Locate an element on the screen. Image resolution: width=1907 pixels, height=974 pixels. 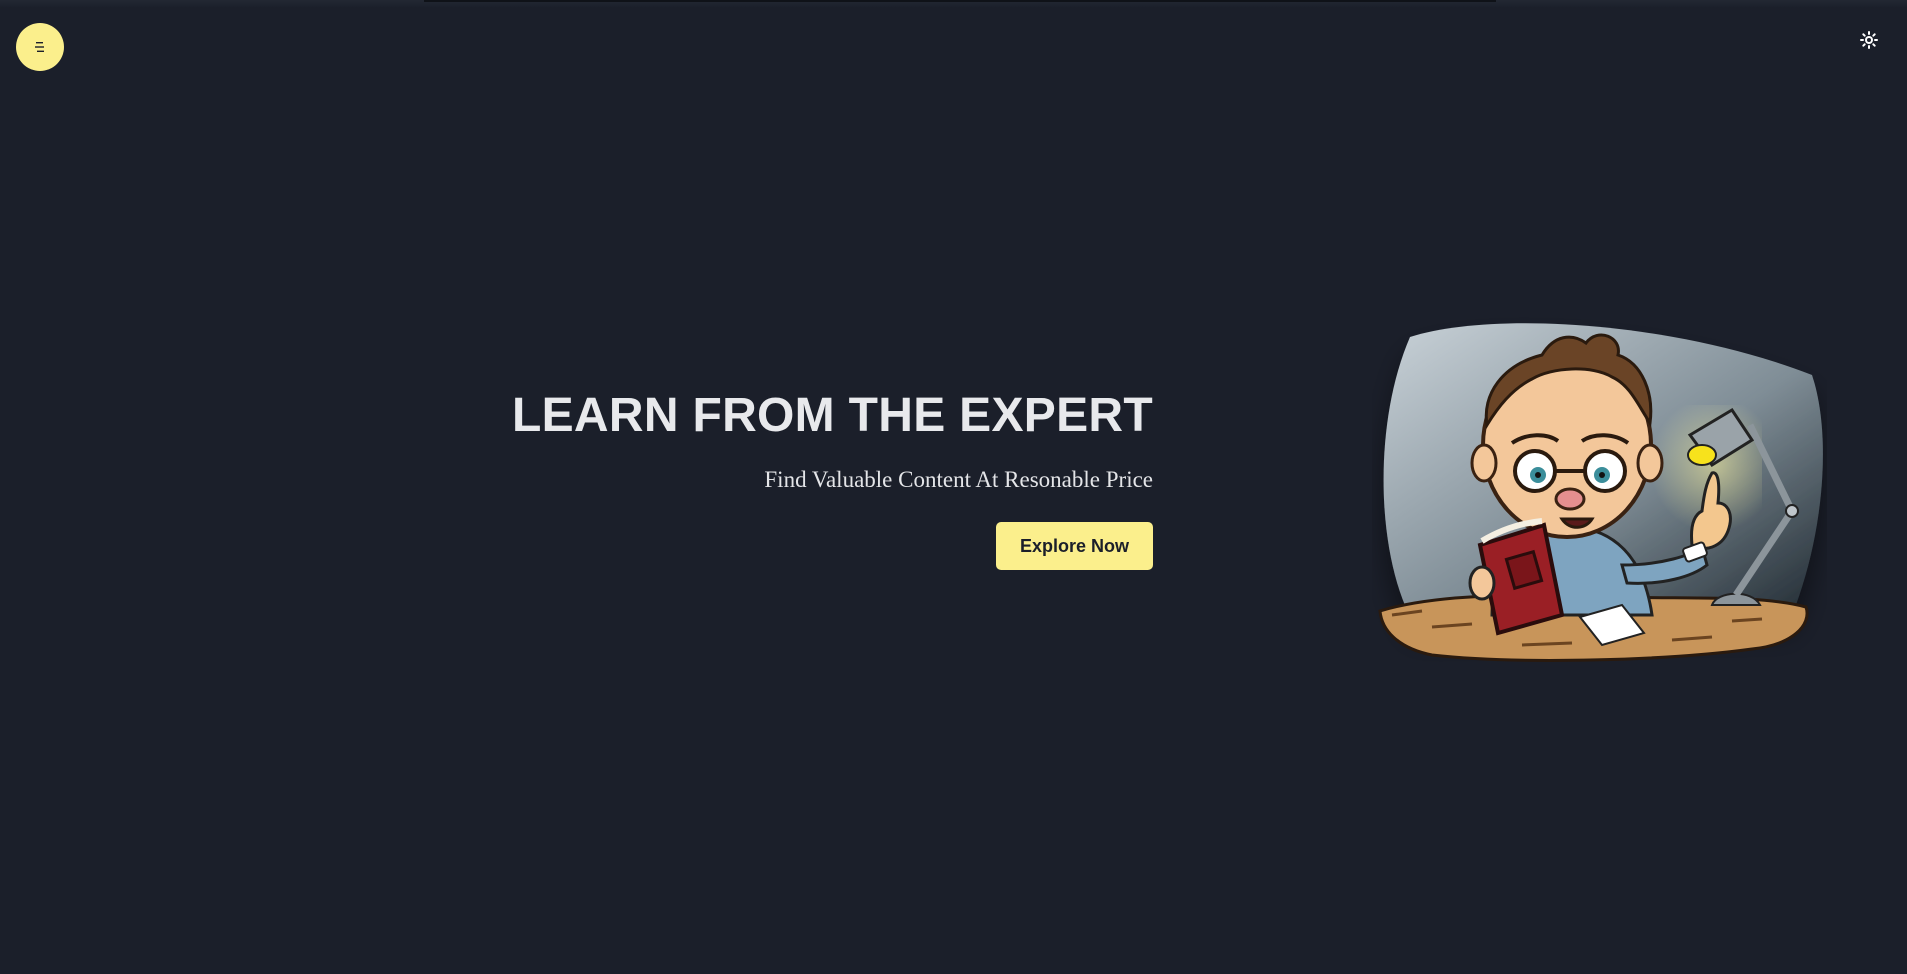
theme-toggle-button is located at coordinates (1869, 42).